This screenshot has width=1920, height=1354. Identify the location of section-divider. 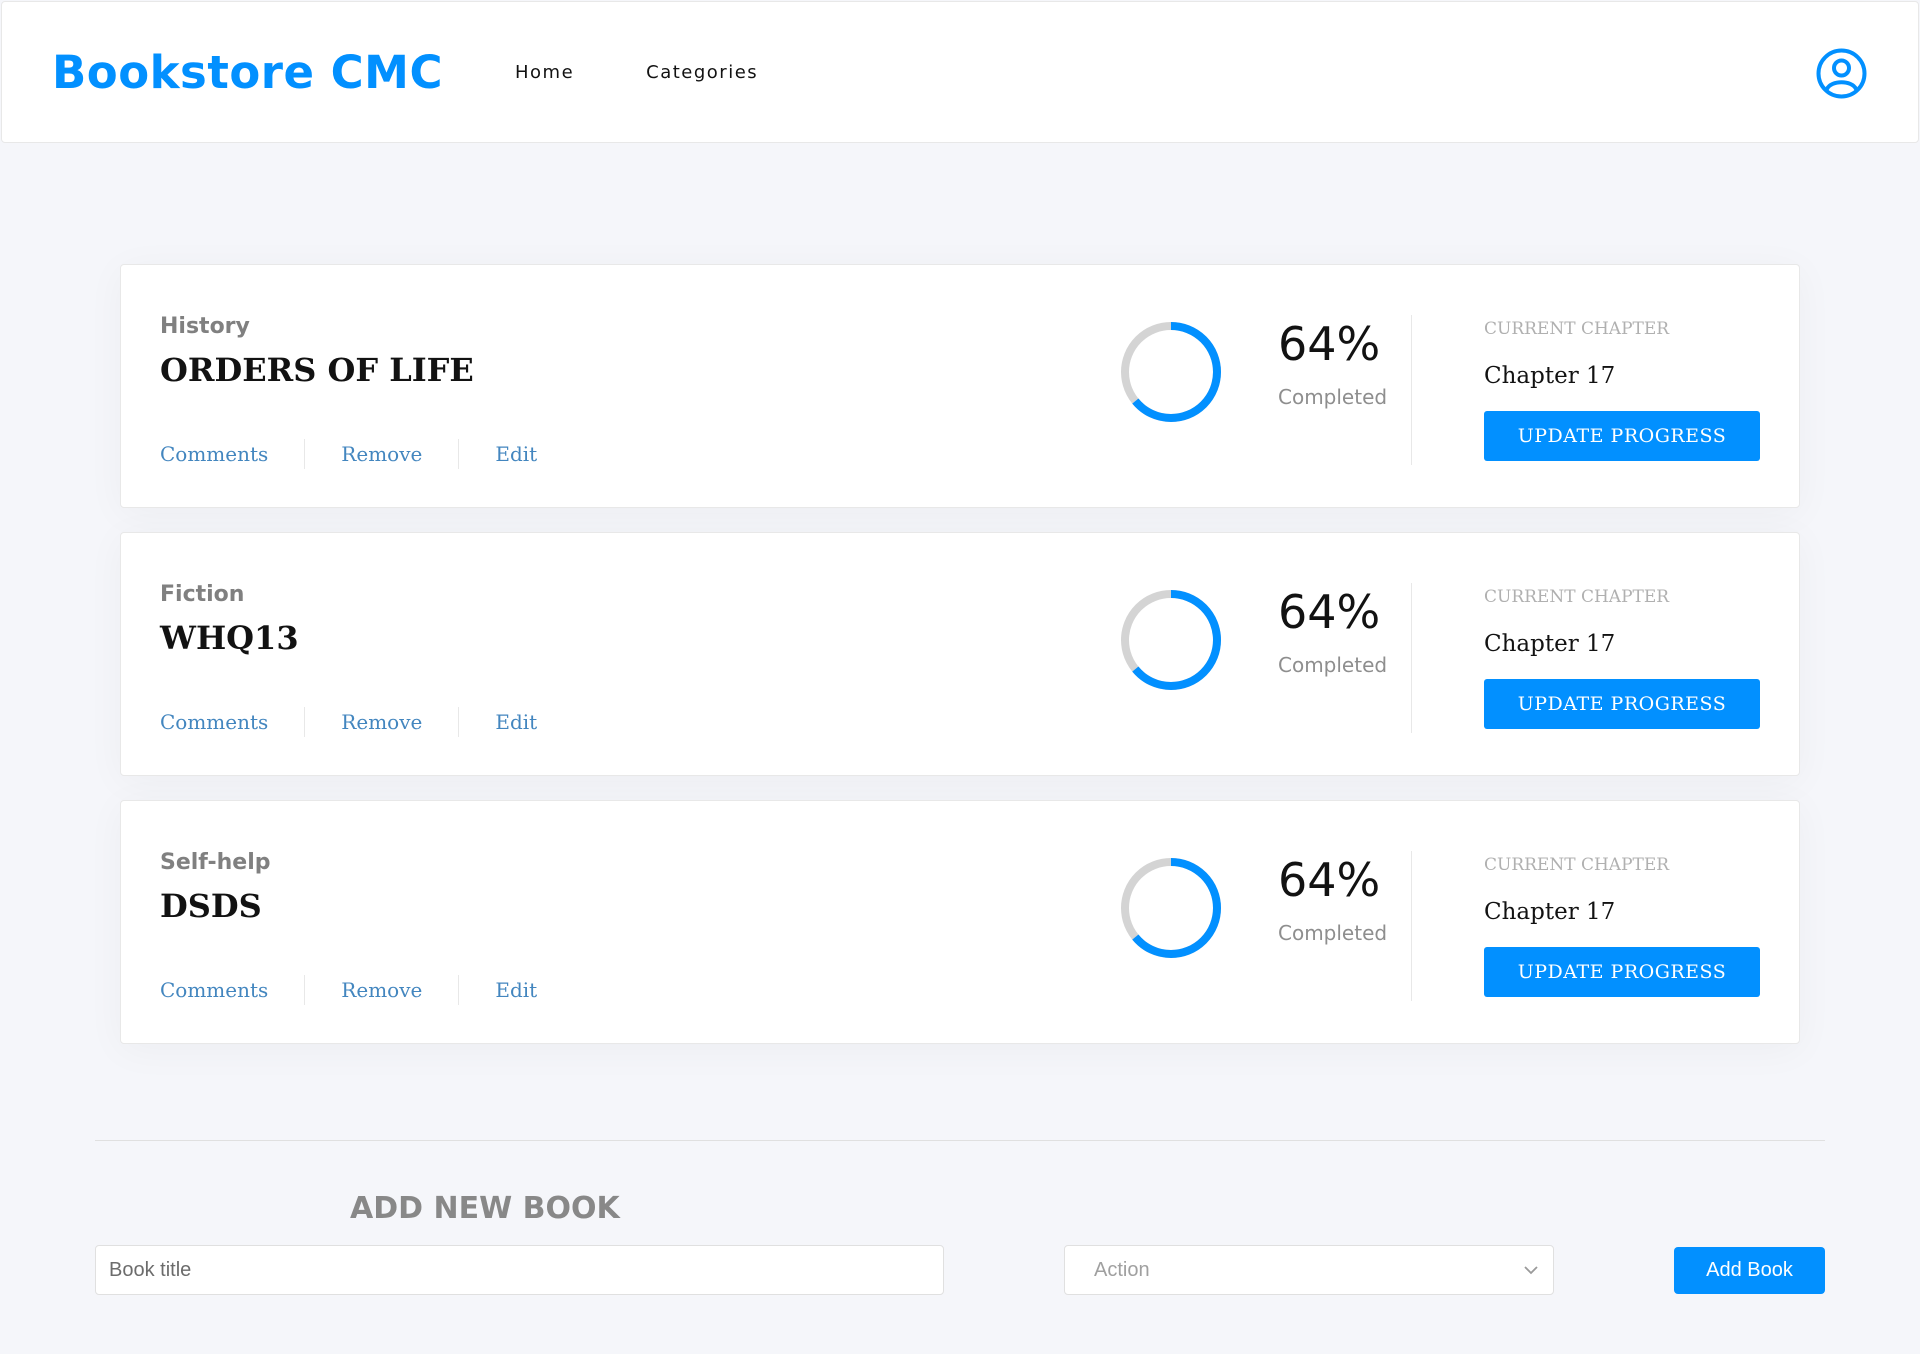
(960, 1140).